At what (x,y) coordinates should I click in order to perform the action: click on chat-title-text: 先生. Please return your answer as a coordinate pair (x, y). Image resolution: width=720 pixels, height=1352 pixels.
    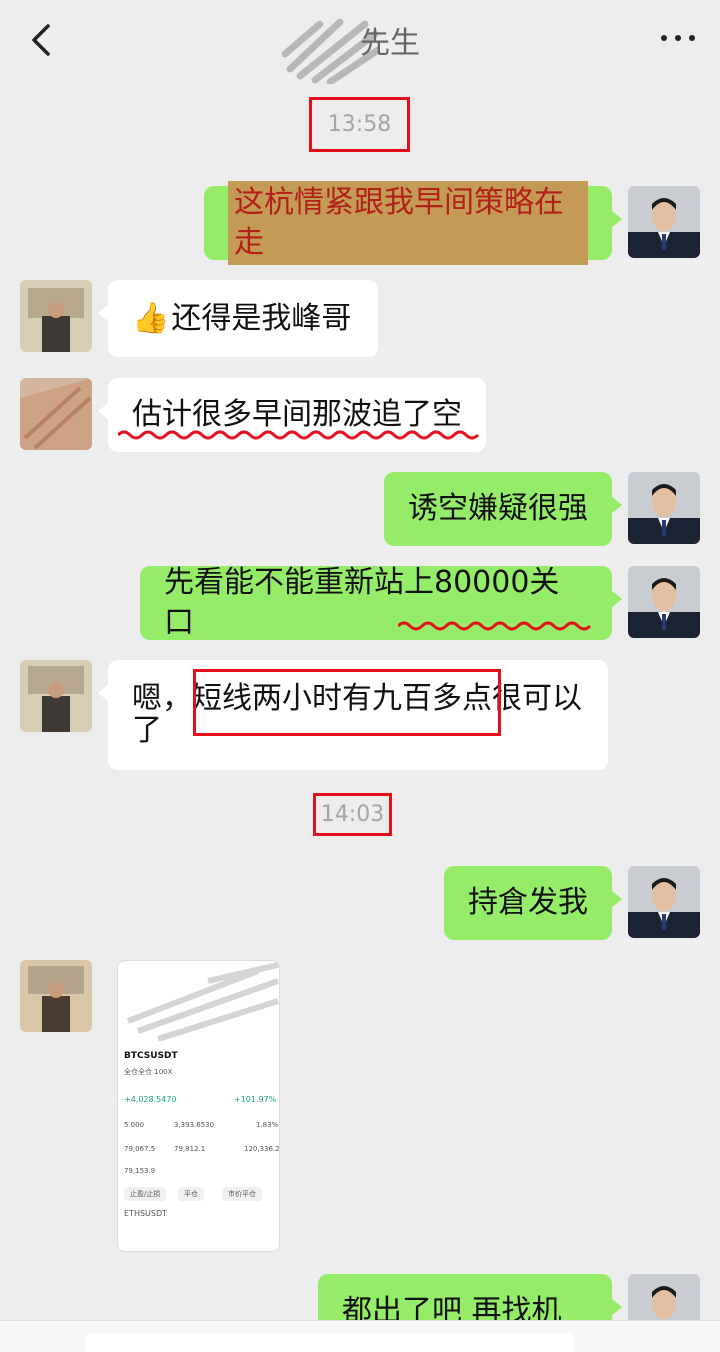
    Looking at the image, I should click on (390, 43).